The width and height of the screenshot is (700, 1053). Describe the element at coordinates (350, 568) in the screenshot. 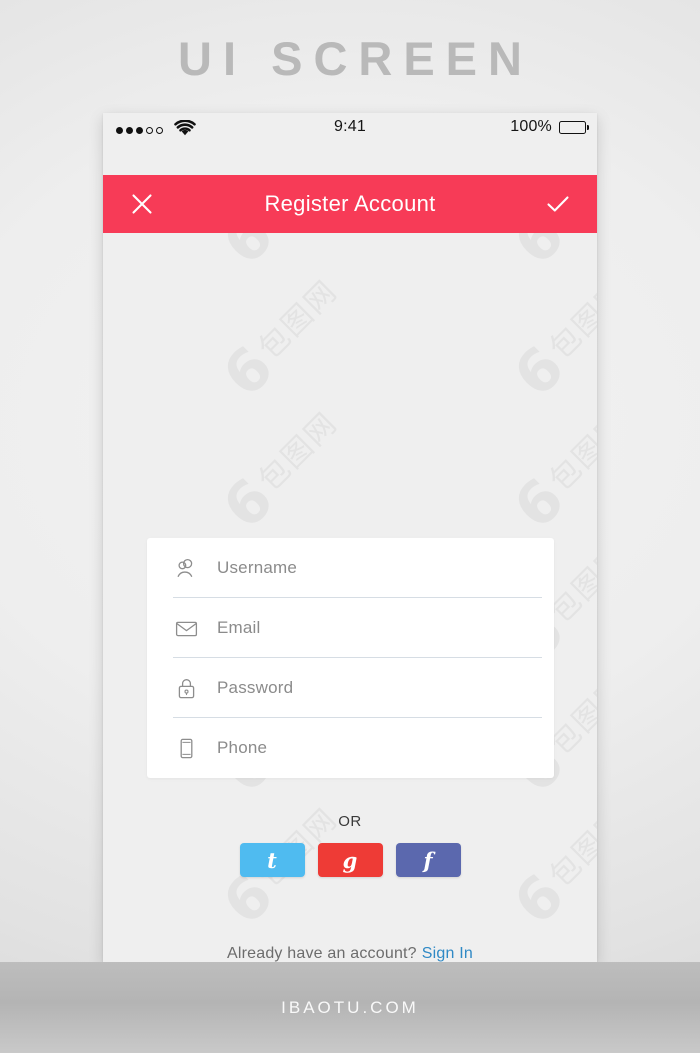

I see `field-username: Username` at that location.